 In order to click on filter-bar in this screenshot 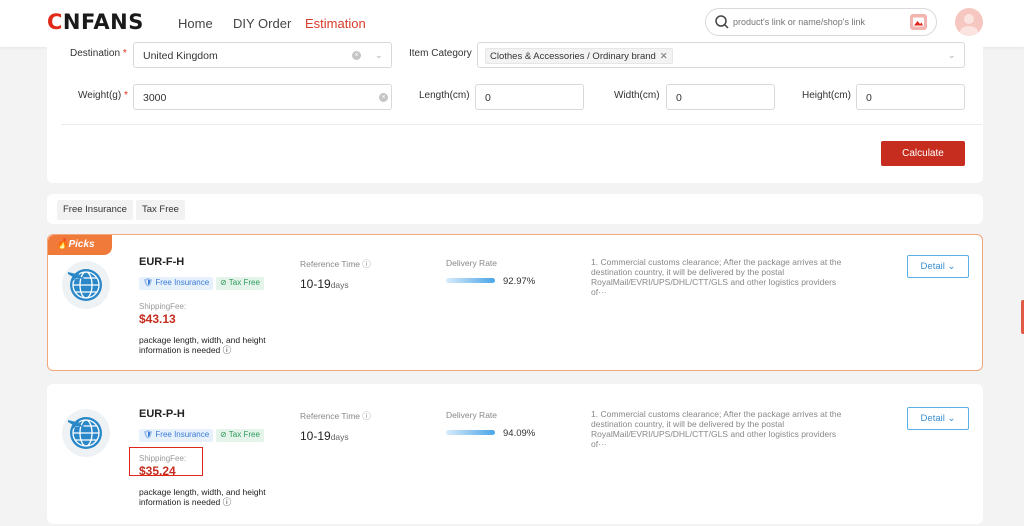, I will do `click(515, 209)`.